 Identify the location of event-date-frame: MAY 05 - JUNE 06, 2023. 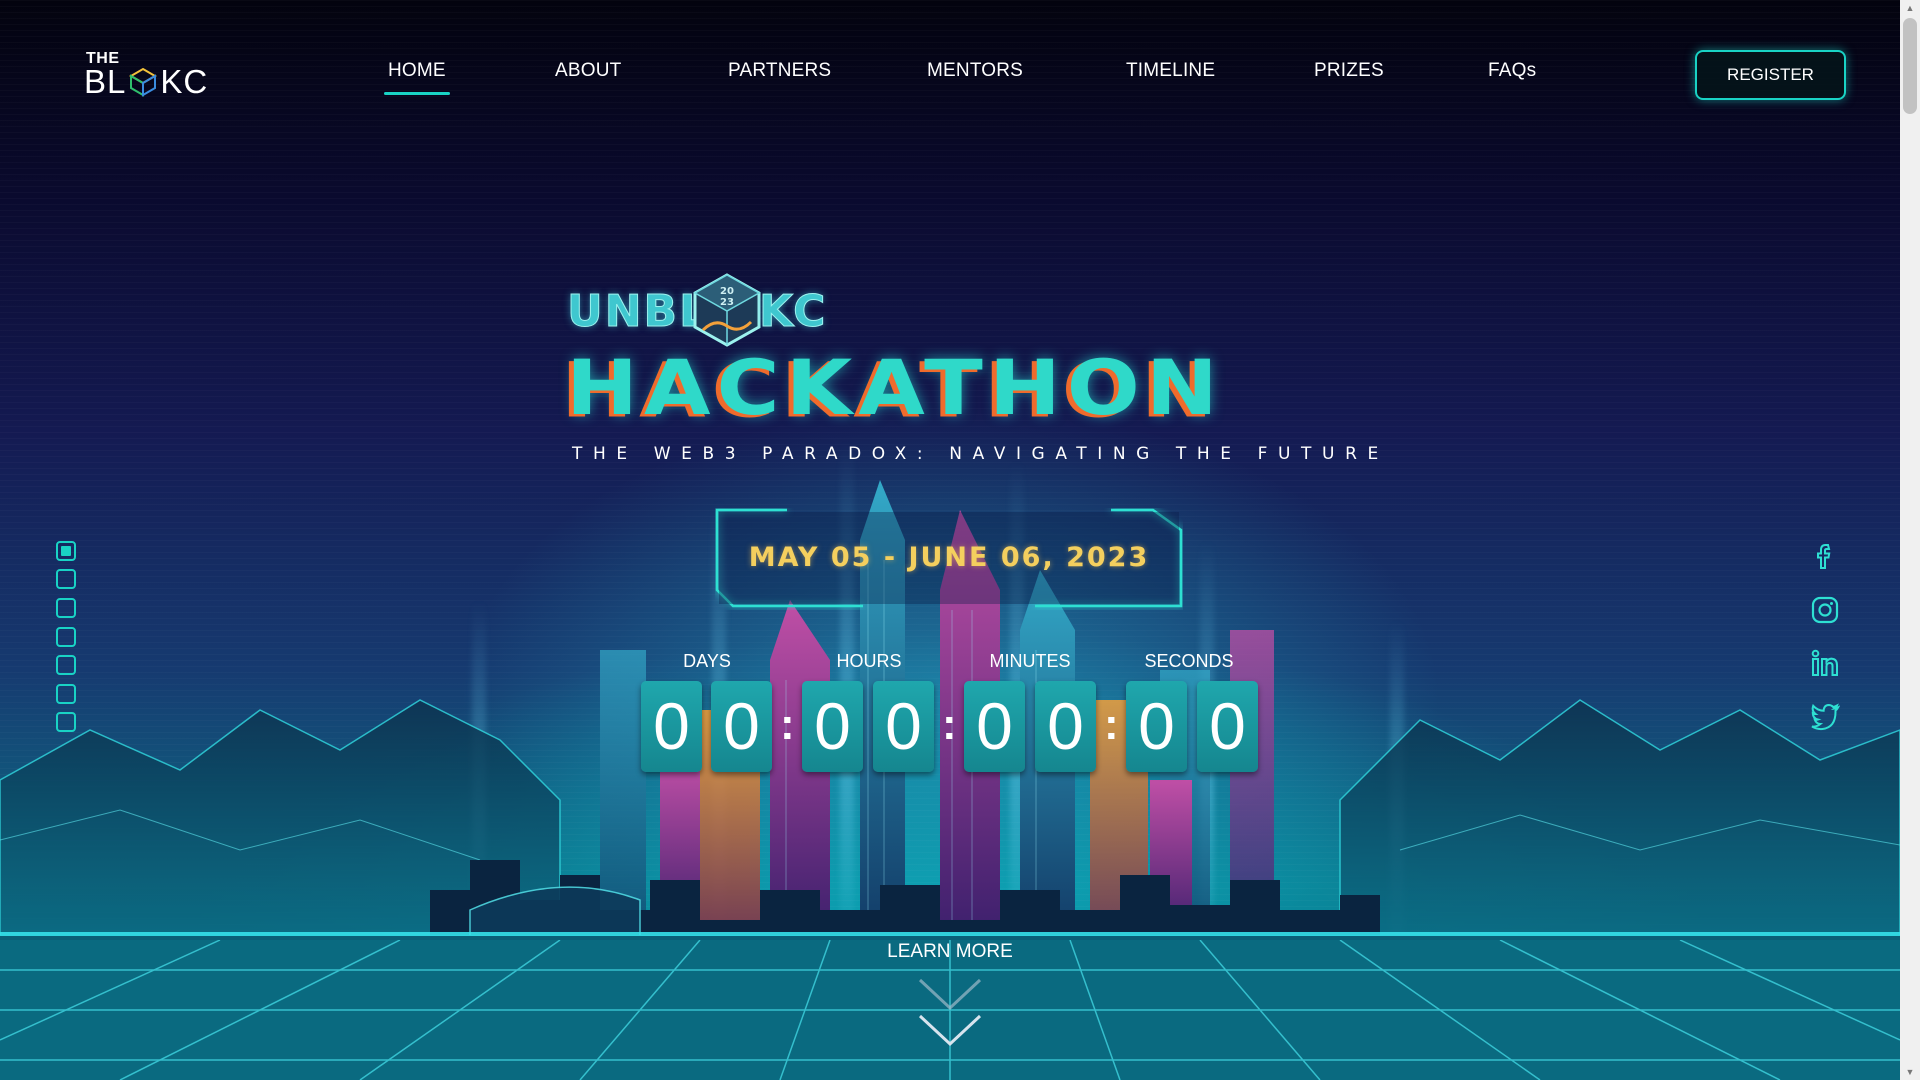
(949, 559).